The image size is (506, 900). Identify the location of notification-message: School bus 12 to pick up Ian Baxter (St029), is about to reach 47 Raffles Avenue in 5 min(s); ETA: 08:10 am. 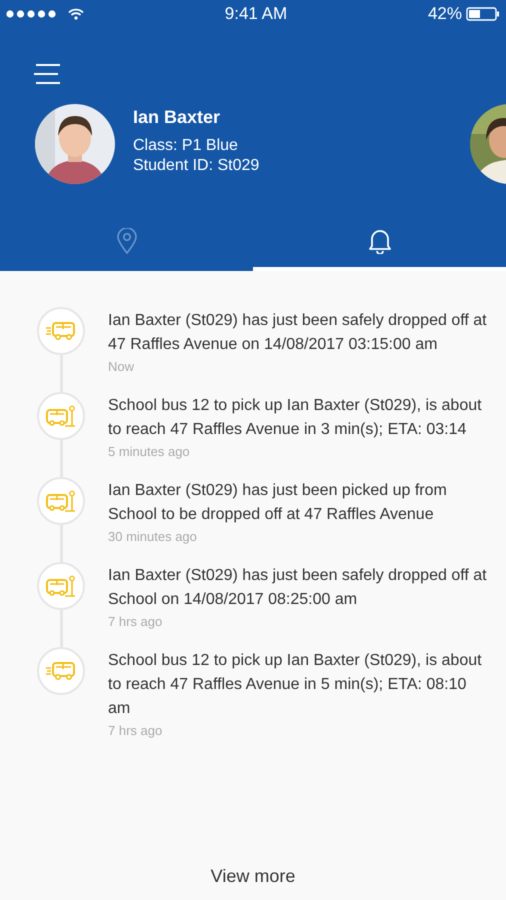
(295, 685).